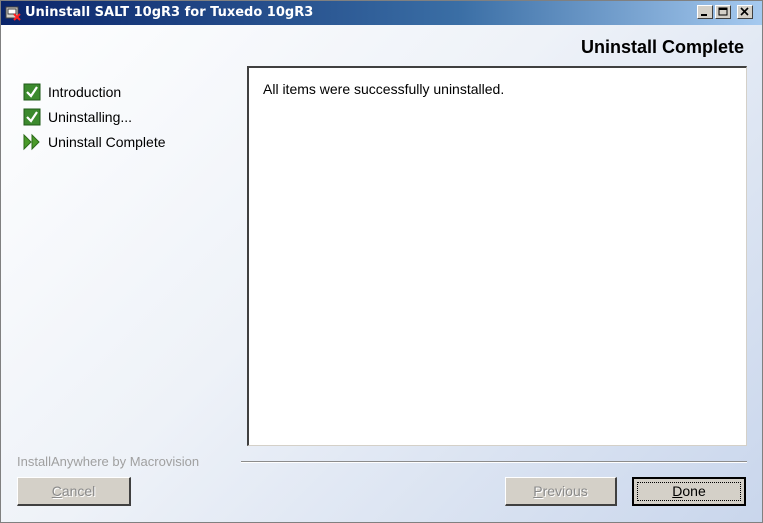 The height and width of the screenshot is (523, 763). What do you see at coordinates (705, 12) in the screenshot?
I see `minimize-button` at bounding box center [705, 12].